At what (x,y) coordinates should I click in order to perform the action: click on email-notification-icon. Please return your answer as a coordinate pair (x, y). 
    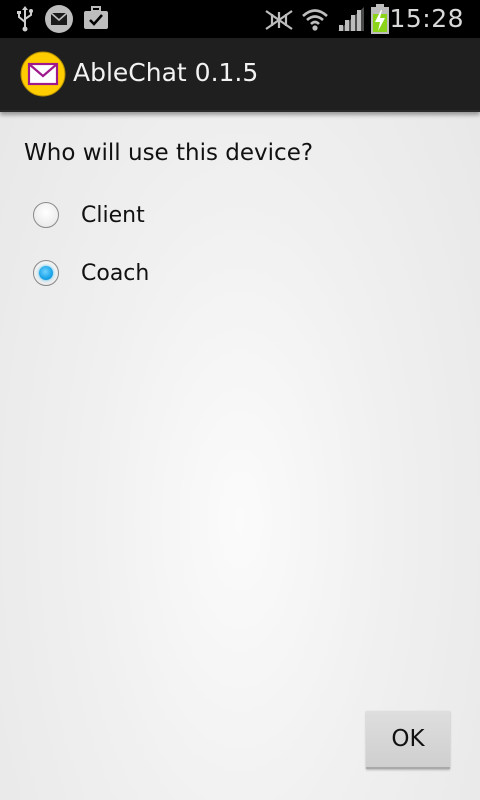
    Looking at the image, I should click on (59, 19).